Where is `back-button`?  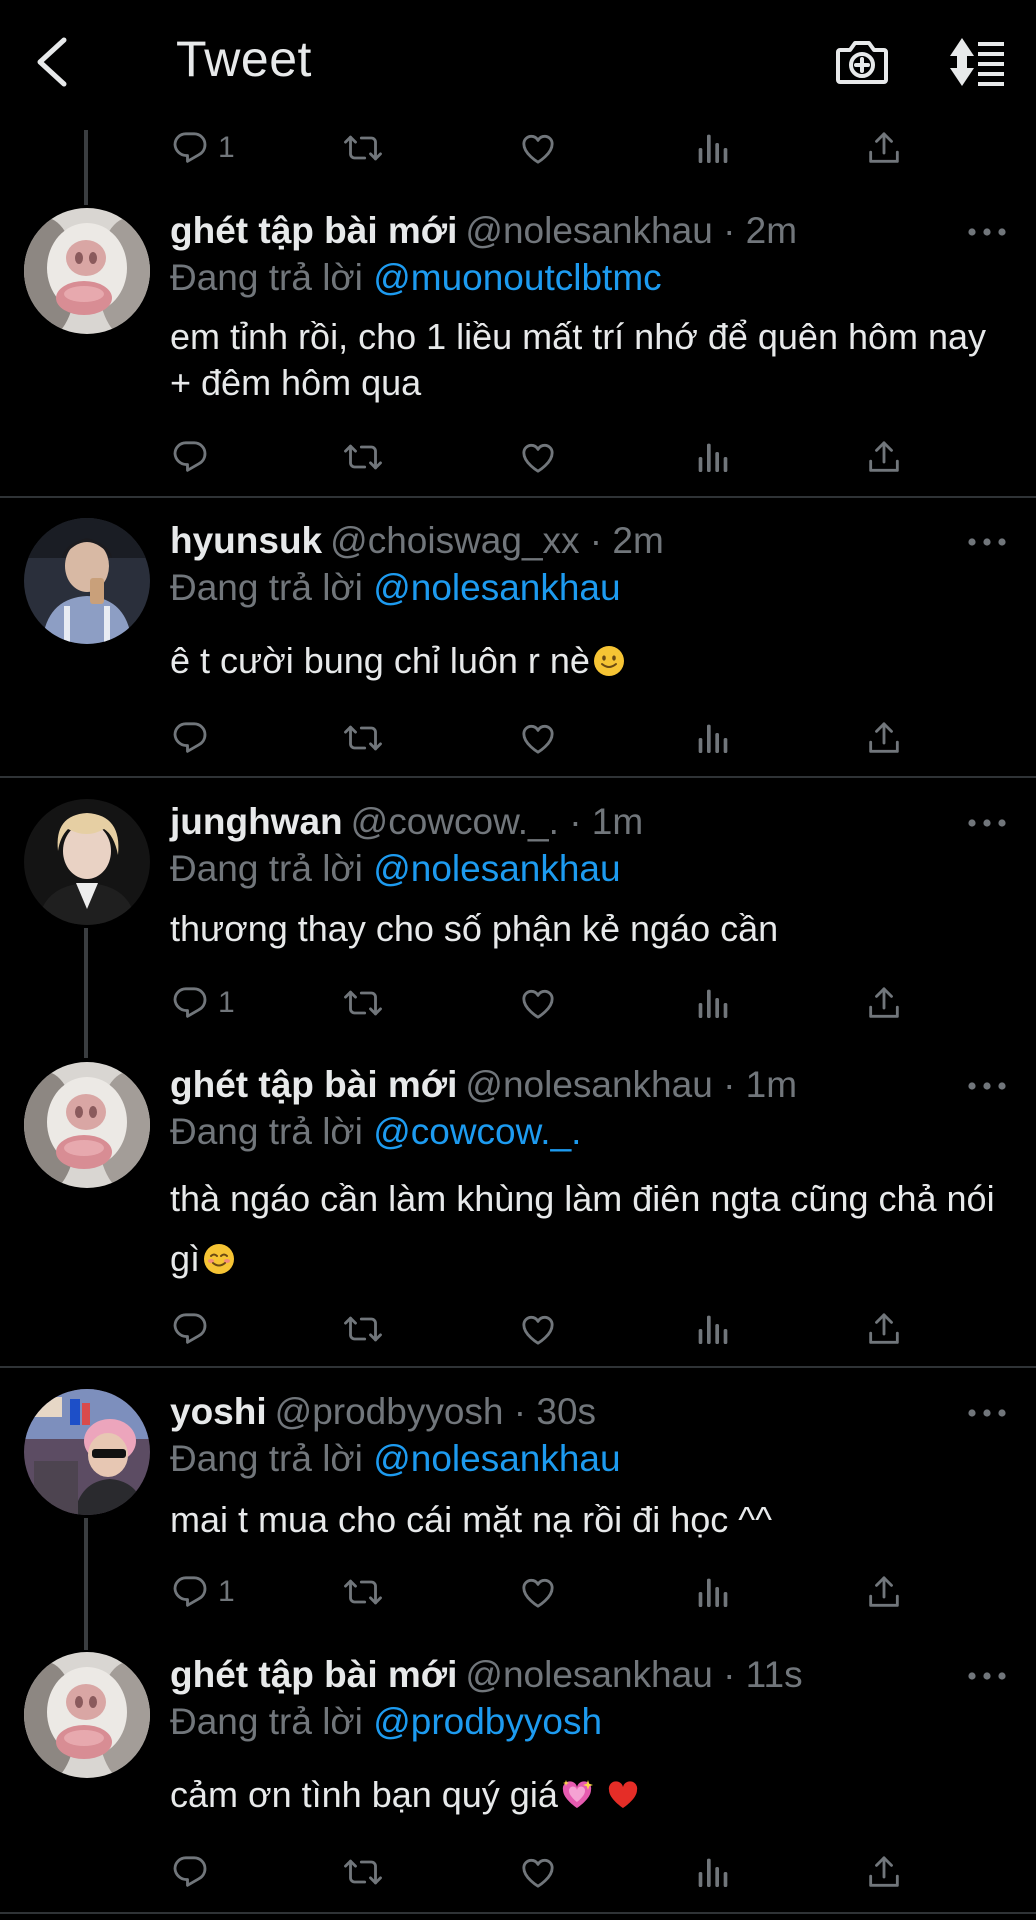
back-button is located at coordinates (54, 62).